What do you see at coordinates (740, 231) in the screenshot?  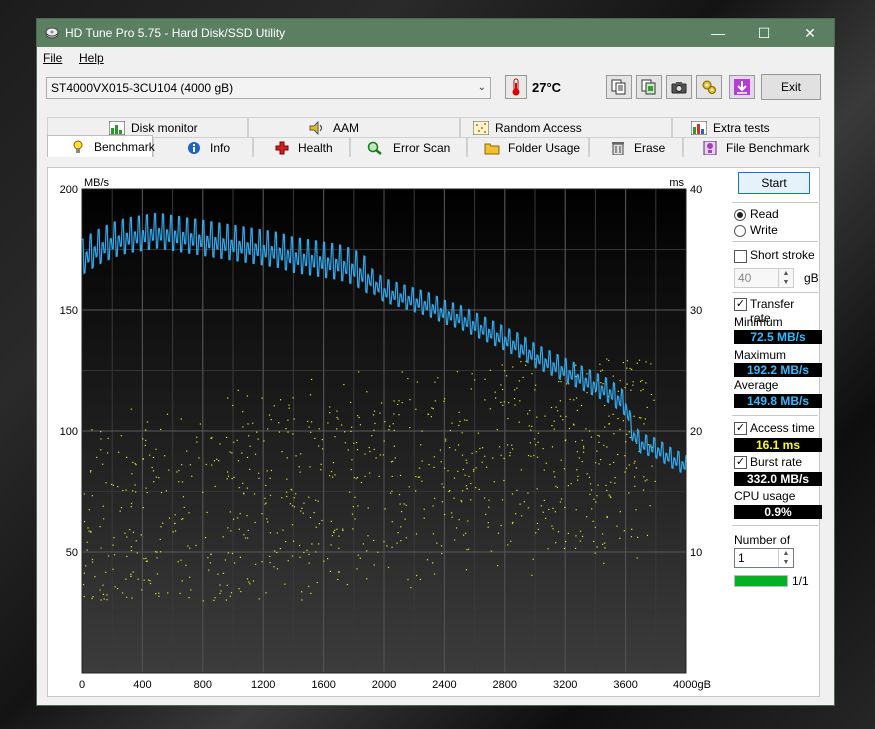 I see `write-radio` at bounding box center [740, 231].